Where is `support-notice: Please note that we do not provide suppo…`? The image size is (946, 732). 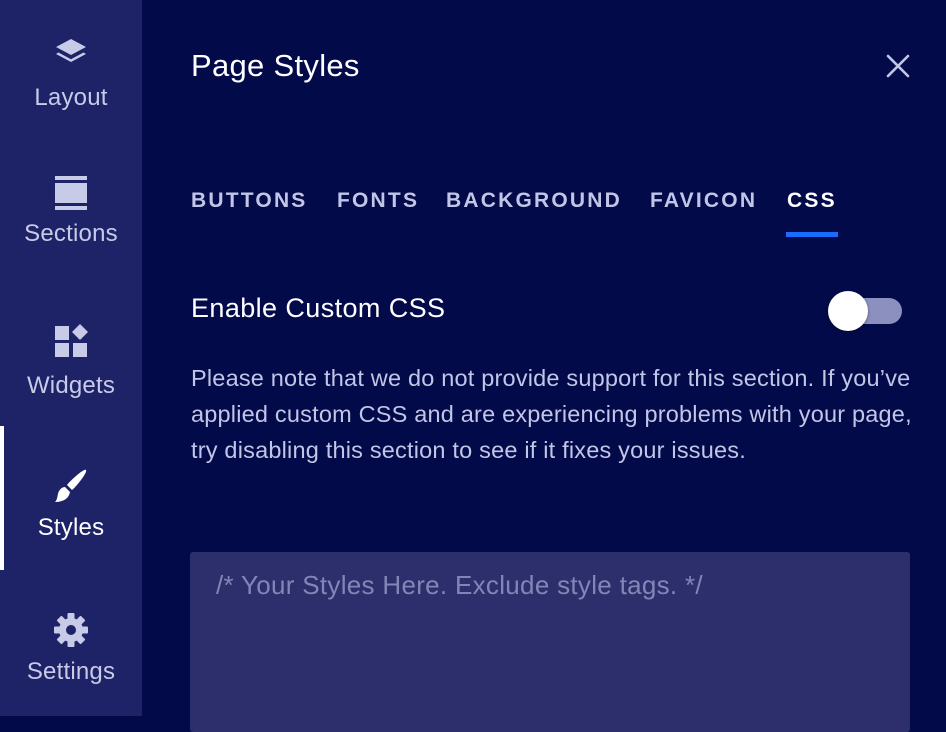
support-notice: Please note that we do not provide suppo… is located at coordinates (551, 414).